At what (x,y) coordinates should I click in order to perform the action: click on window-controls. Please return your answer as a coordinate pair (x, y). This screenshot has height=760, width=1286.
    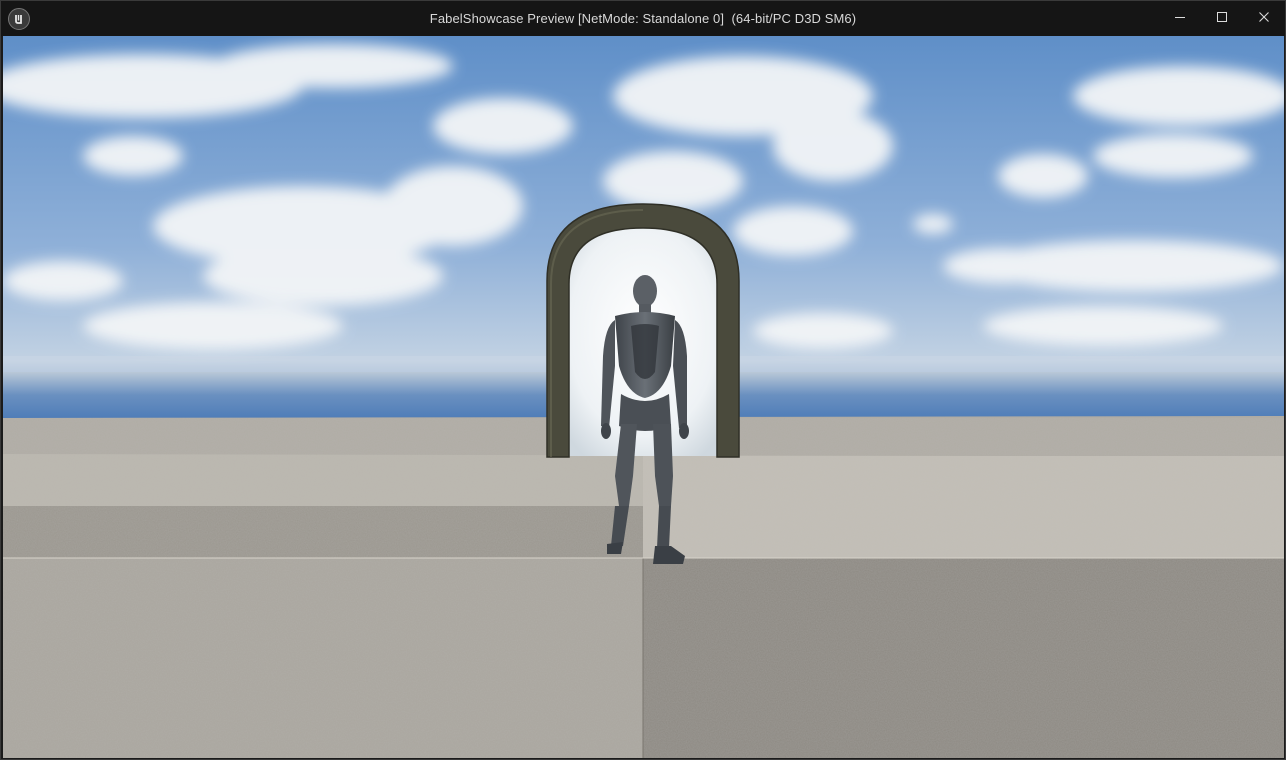
    Looking at the image, I should click on (1222, 18).